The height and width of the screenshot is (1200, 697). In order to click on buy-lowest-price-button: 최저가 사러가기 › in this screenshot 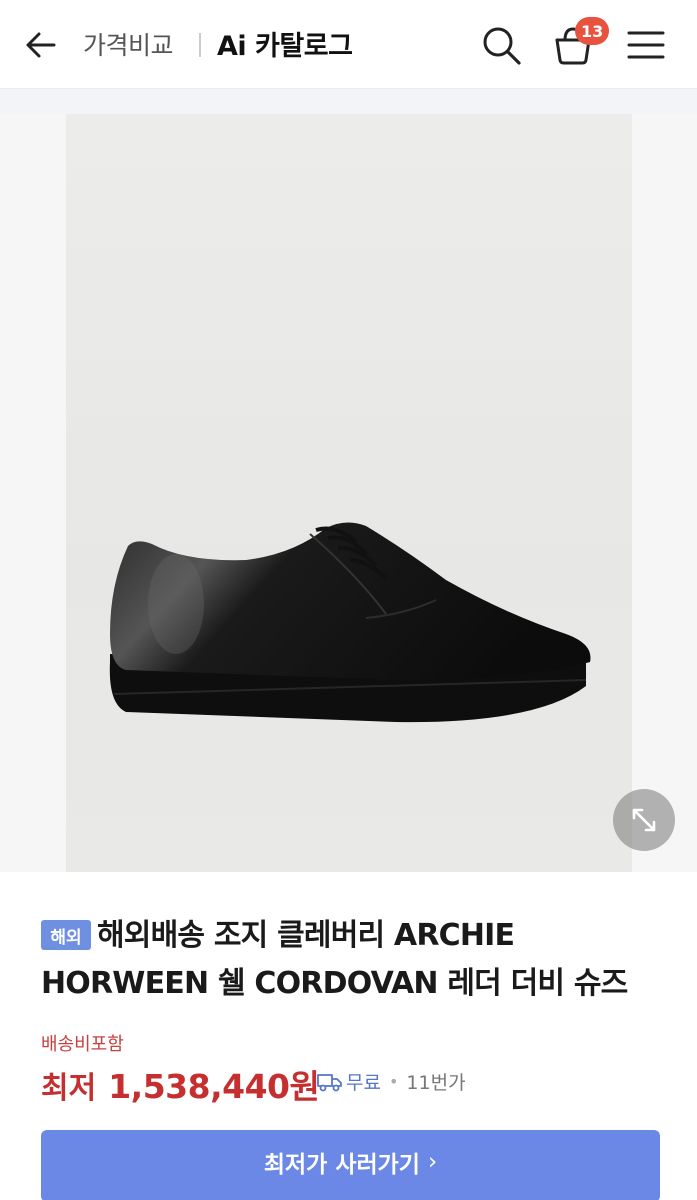, I will do `click(350, 1165)`.